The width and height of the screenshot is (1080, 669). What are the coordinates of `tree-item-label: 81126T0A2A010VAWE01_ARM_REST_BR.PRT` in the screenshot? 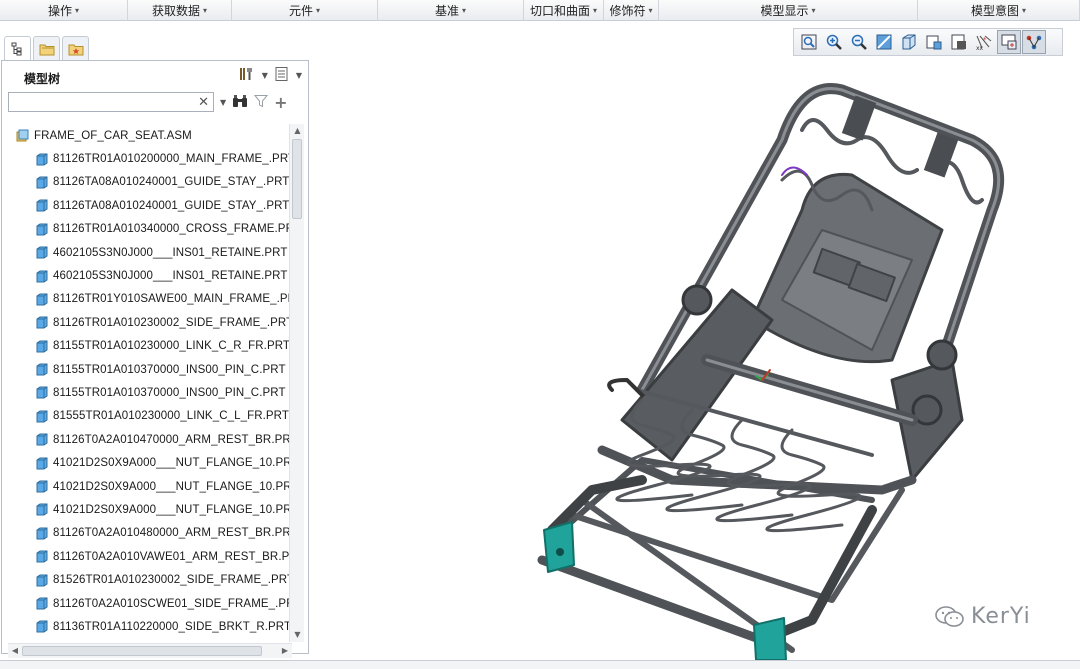 It's located at (171, 556).